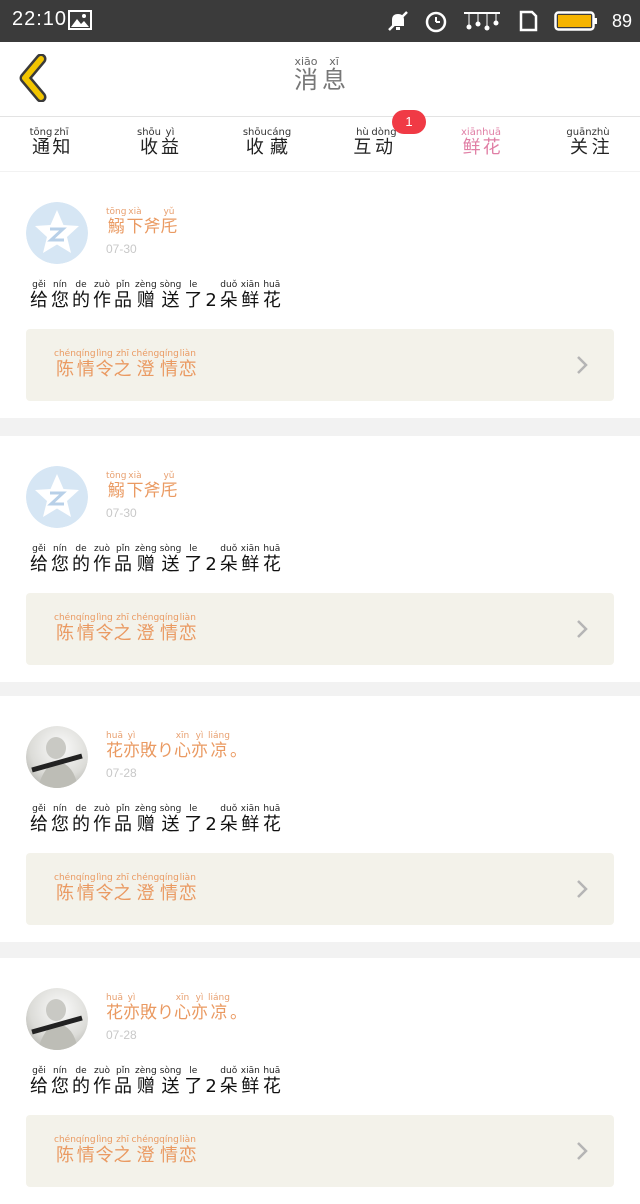 This screenshot has width=640, height=1204. What do you see at coordinates (528, 21) in the screenshot?
I see `sim-icon` at bounding box center [528, 21].